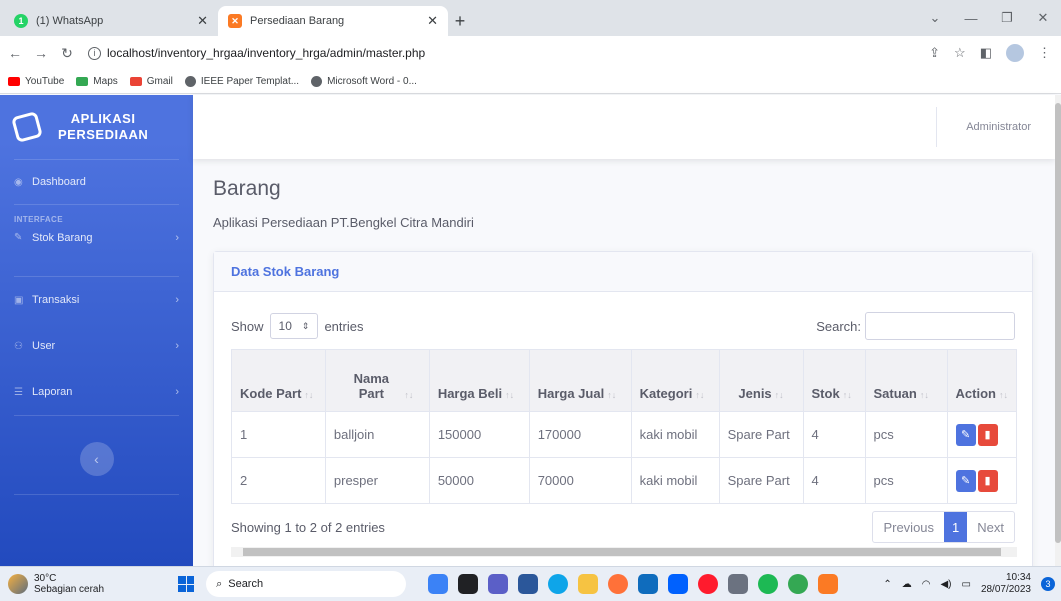  I want to click on wifi-icon: ◠, so click(926, 584).